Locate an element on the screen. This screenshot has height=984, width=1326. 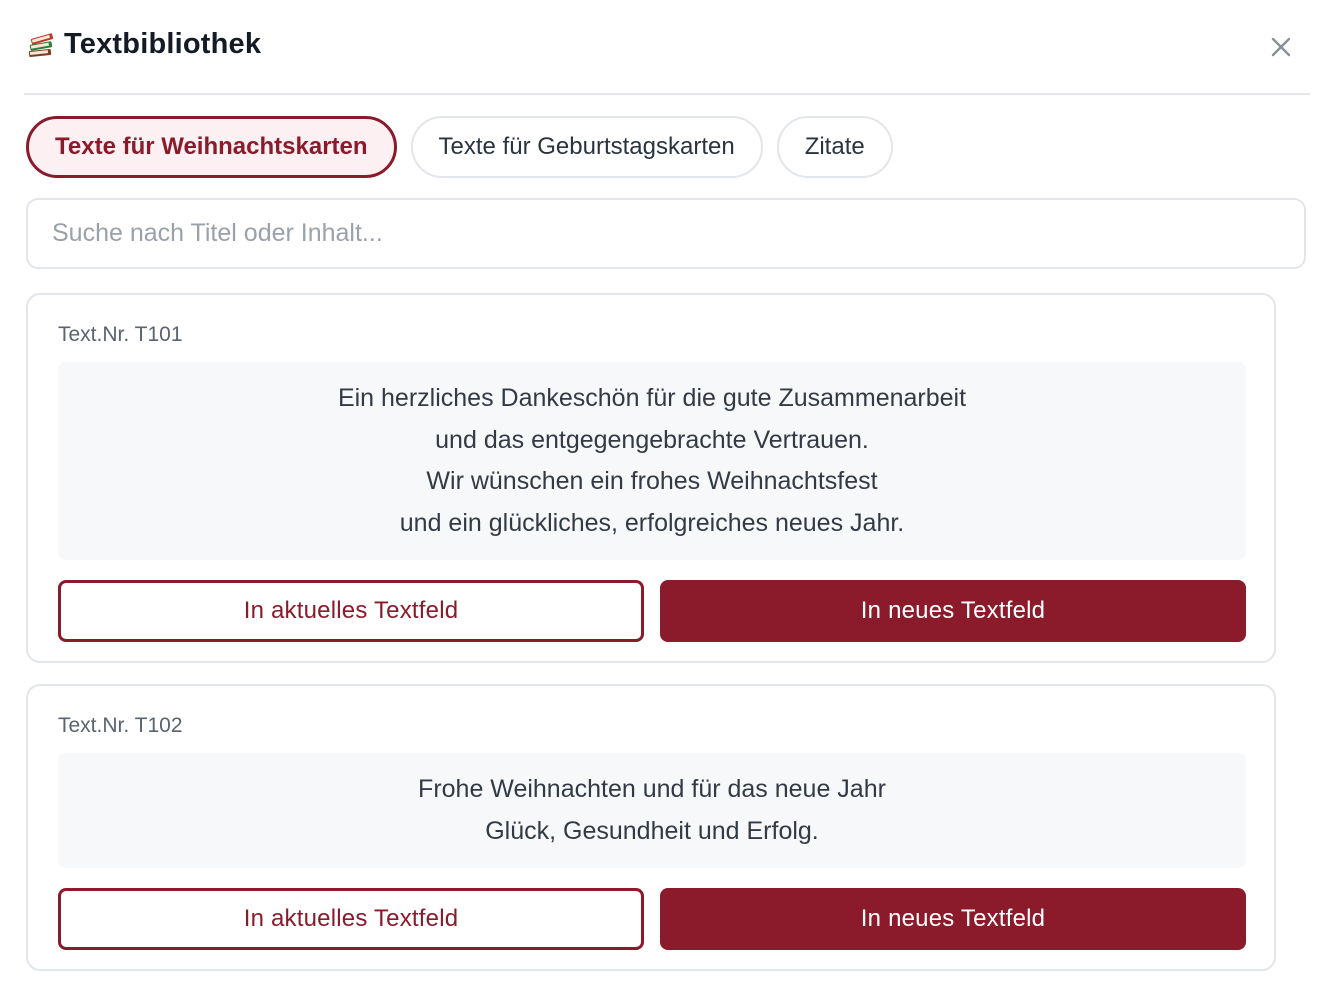
tab-birthday-cards: Texte für Geburtstagskarten is located at coordinates (586, 147).